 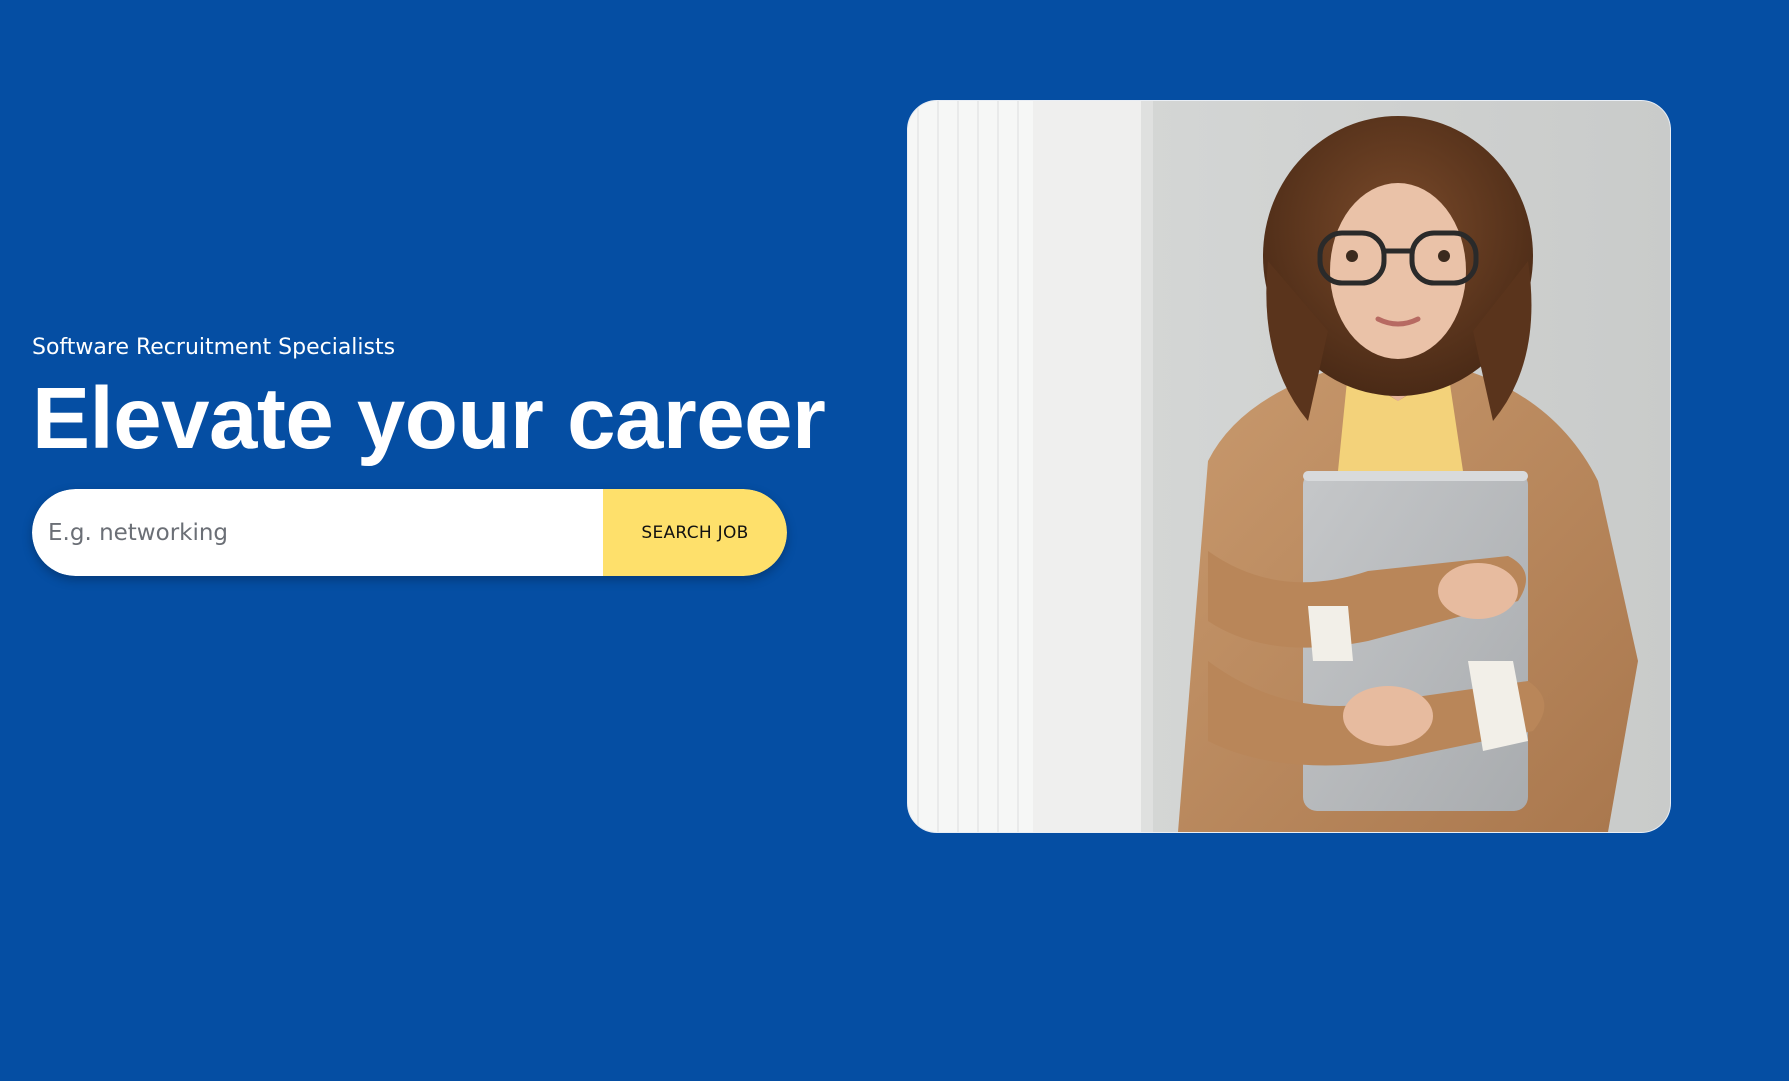 What do you see at coordinates (214, 347) in the screenshot?
I see `hero-eyebrow: Software Recruitment Specialists` at bounding box center [214, 347].